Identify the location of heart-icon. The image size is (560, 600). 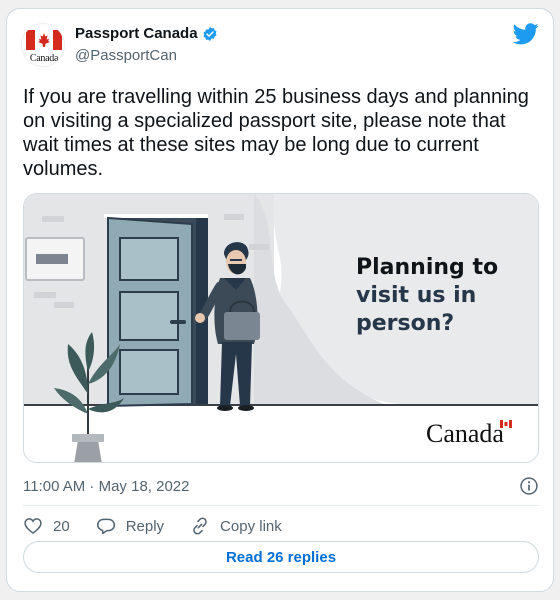
(33, 526).